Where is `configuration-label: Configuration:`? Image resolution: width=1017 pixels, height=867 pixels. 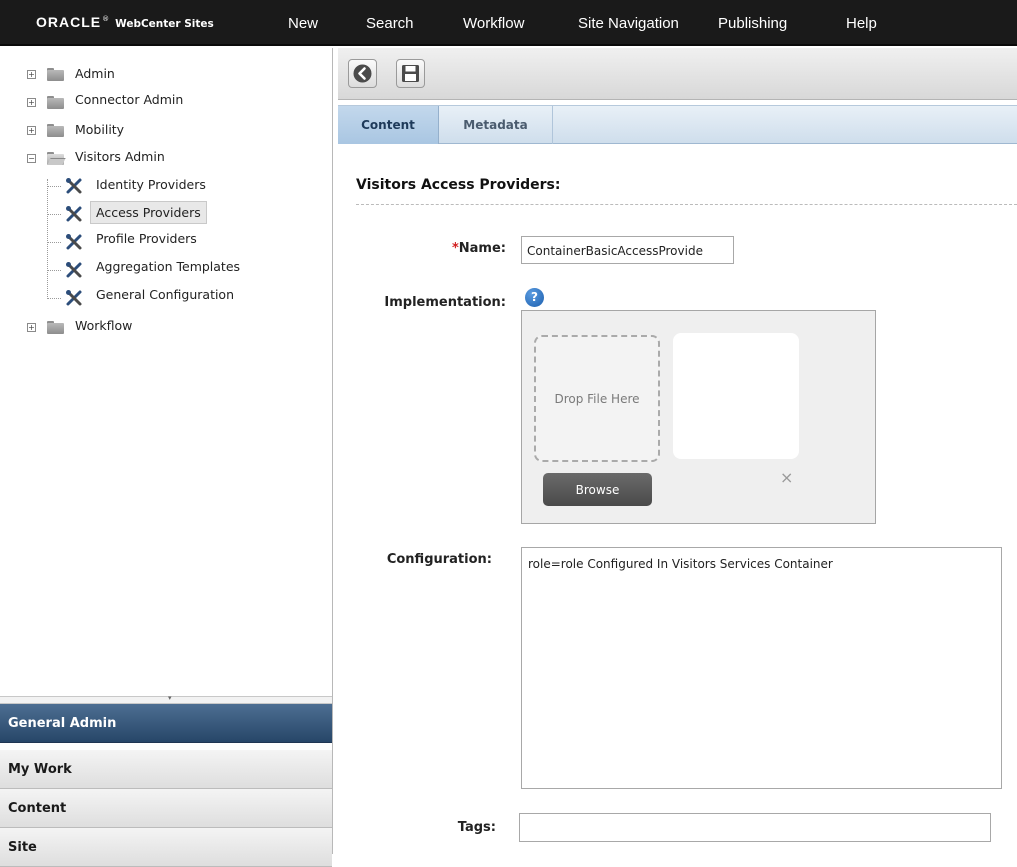
configuration-label: Configuration: is located at coordinates (439, 559).